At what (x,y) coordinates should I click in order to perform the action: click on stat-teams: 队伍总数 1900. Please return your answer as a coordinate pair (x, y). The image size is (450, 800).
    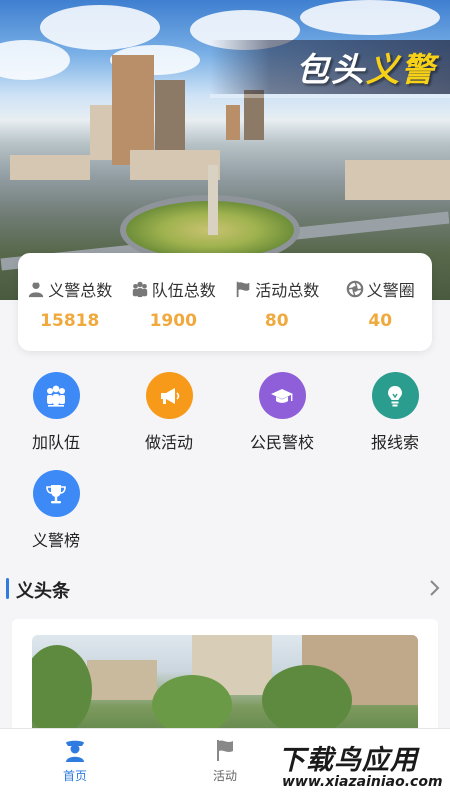
    Looking at the image, I should click on (174, 302).